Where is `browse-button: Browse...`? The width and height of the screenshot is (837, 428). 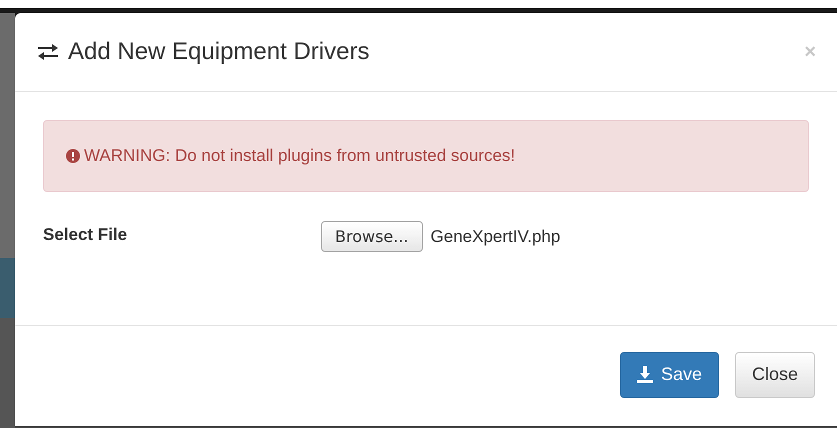
browse-button: Browse... is located at coordinates (372, 236).